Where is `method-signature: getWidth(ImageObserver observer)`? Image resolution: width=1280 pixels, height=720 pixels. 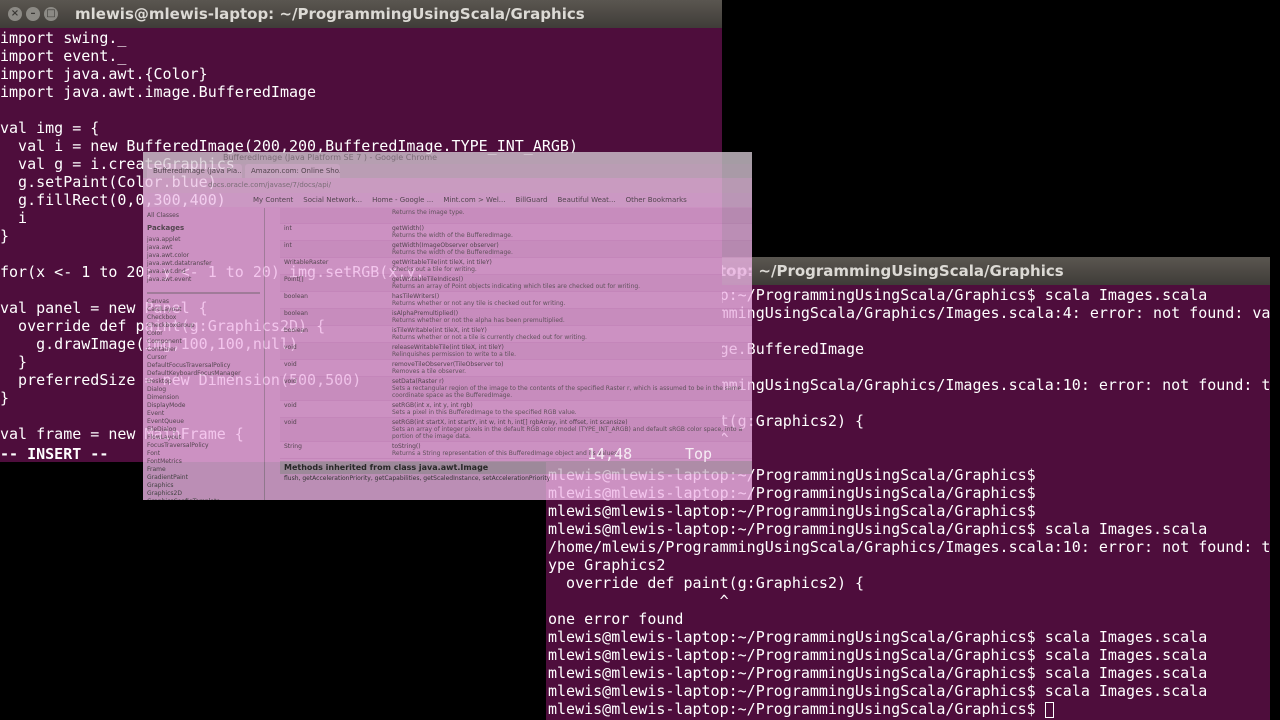
method-signature: getWidth(ImageObserver observer) is located at coordinates (445, 245).